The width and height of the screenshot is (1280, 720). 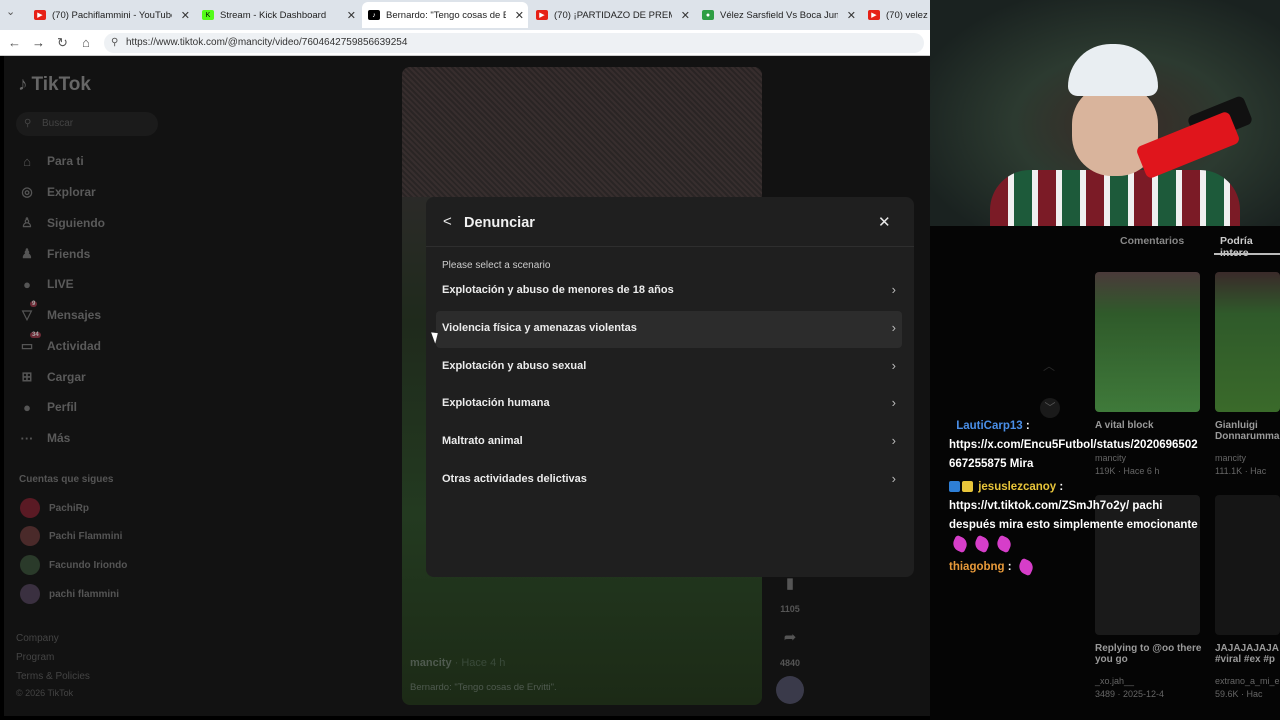 I want to click on share-icon: ➦, so click(x=790, y=637).